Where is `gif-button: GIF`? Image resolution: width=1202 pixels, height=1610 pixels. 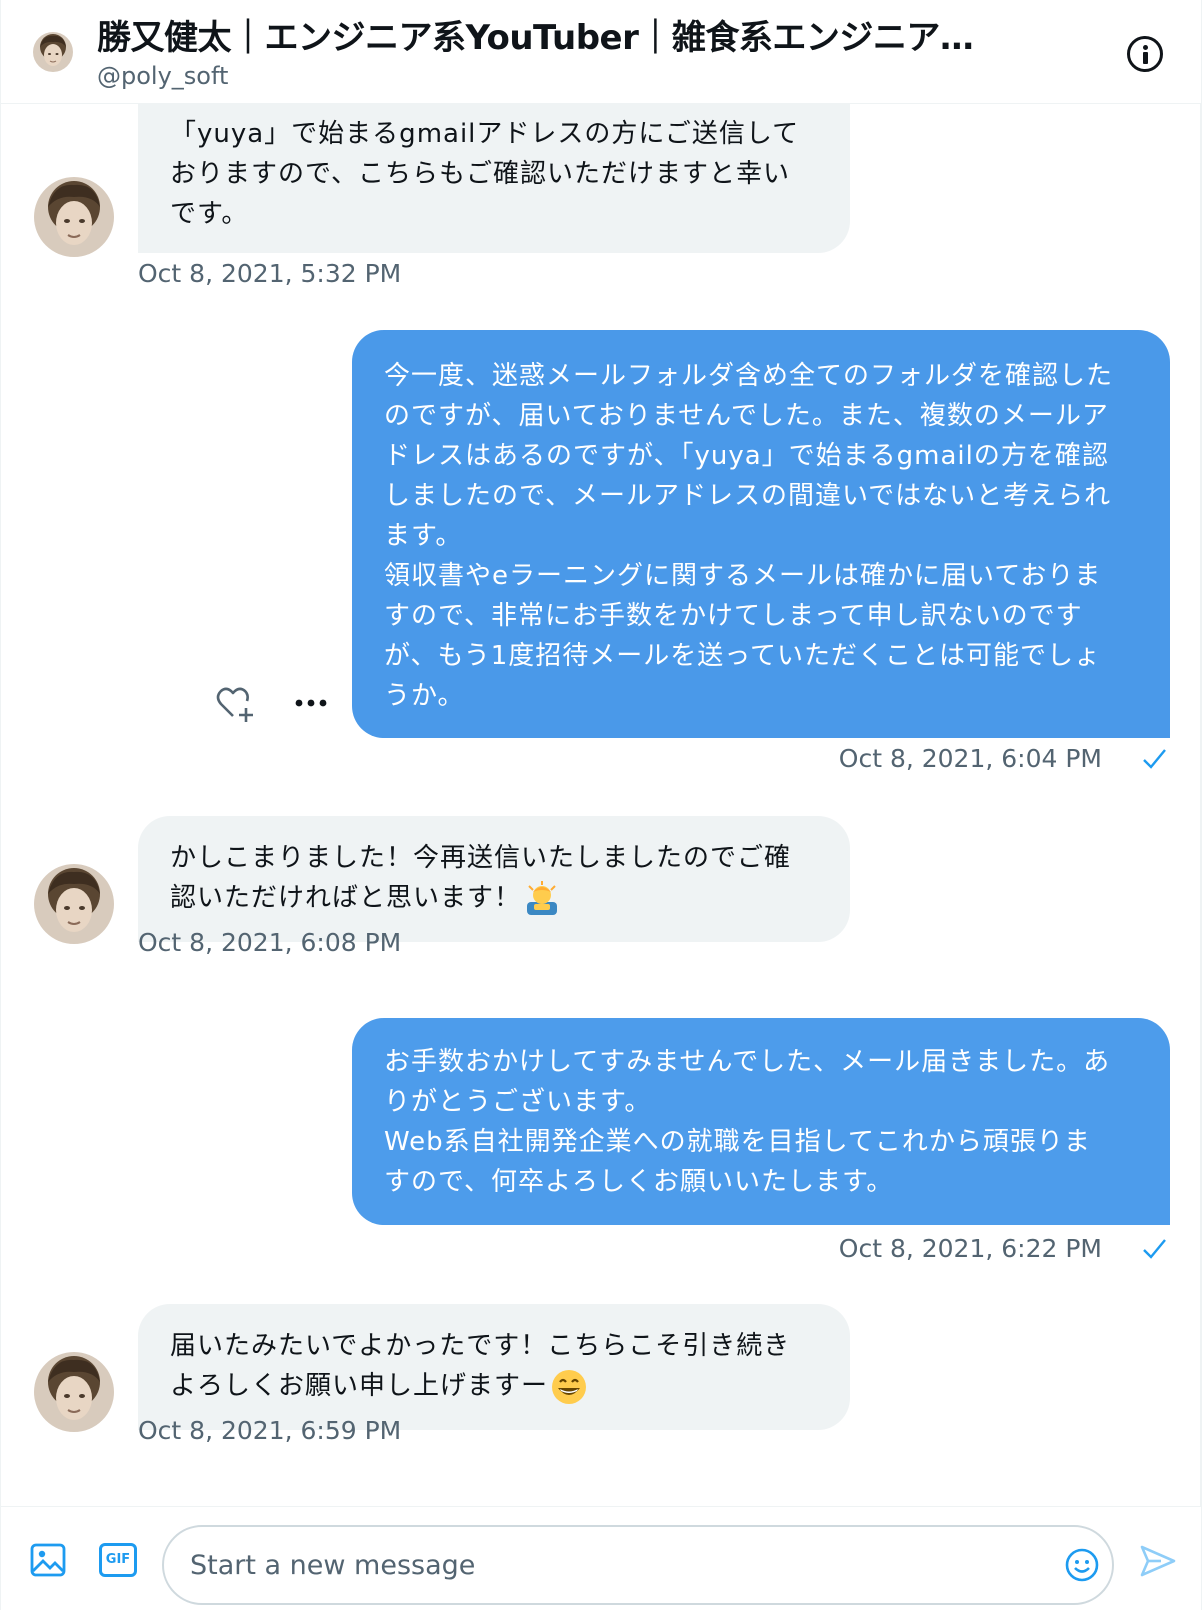
gif-button: GIF is located at coordinates (118, 1560).